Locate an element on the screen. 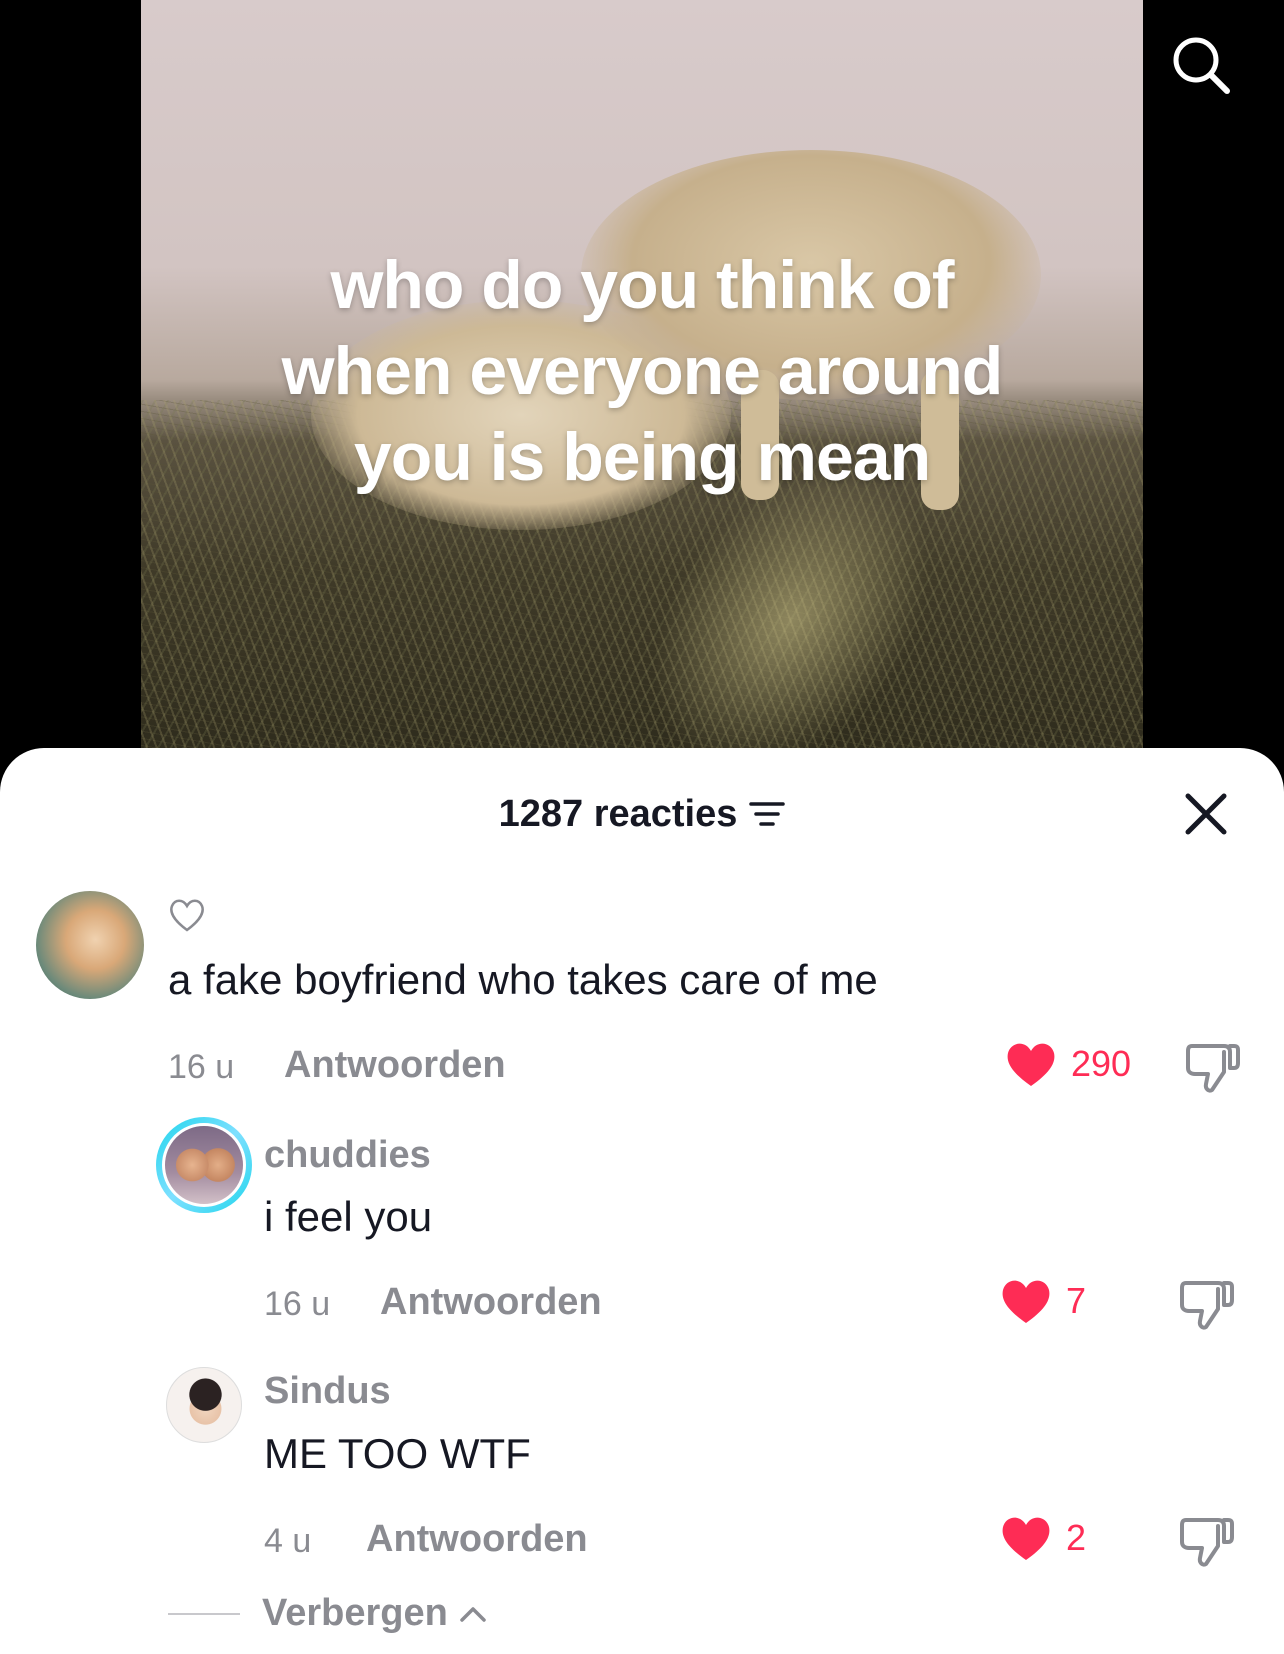 This screenshot has height=1654, width=1284. hide-replies-button: Verbergen is located at coordinates (375, 1613).